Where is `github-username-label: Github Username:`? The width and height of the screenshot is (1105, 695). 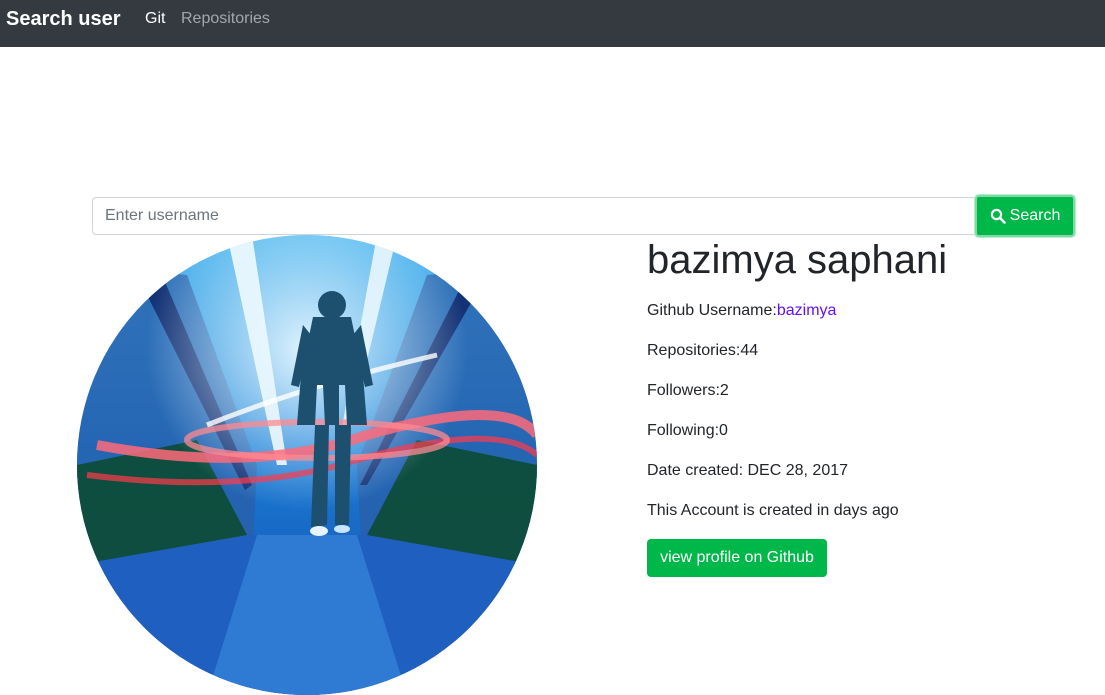
github-username-label: Github Username: is located at coordinates (712, 310).